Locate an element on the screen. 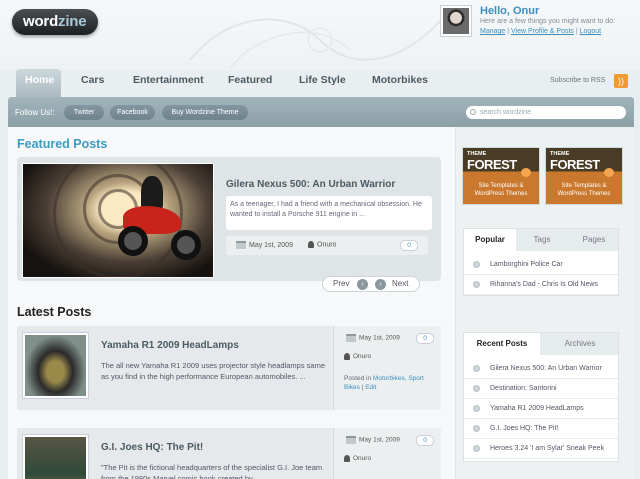  ad-tagline: Site Templates & WordPress Themes is located at coordinates (584, 190).